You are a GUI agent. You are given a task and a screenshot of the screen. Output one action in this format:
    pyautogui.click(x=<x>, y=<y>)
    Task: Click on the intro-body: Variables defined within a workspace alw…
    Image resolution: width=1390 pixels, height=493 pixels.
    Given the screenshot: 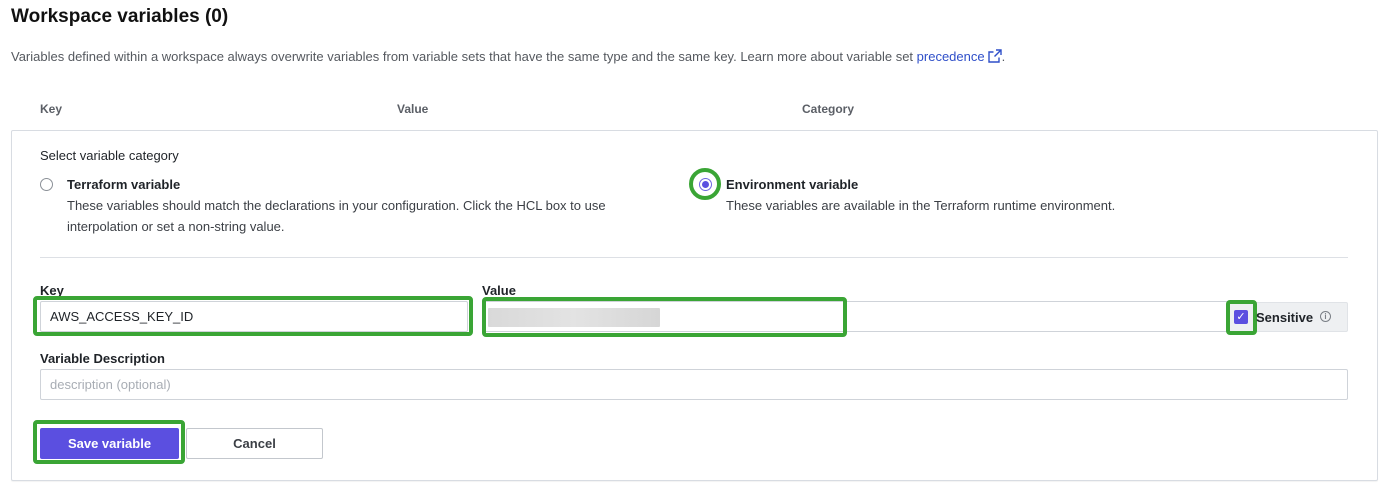 What is the action you would take?
    pyautogui.click(x=464, y=56)
    